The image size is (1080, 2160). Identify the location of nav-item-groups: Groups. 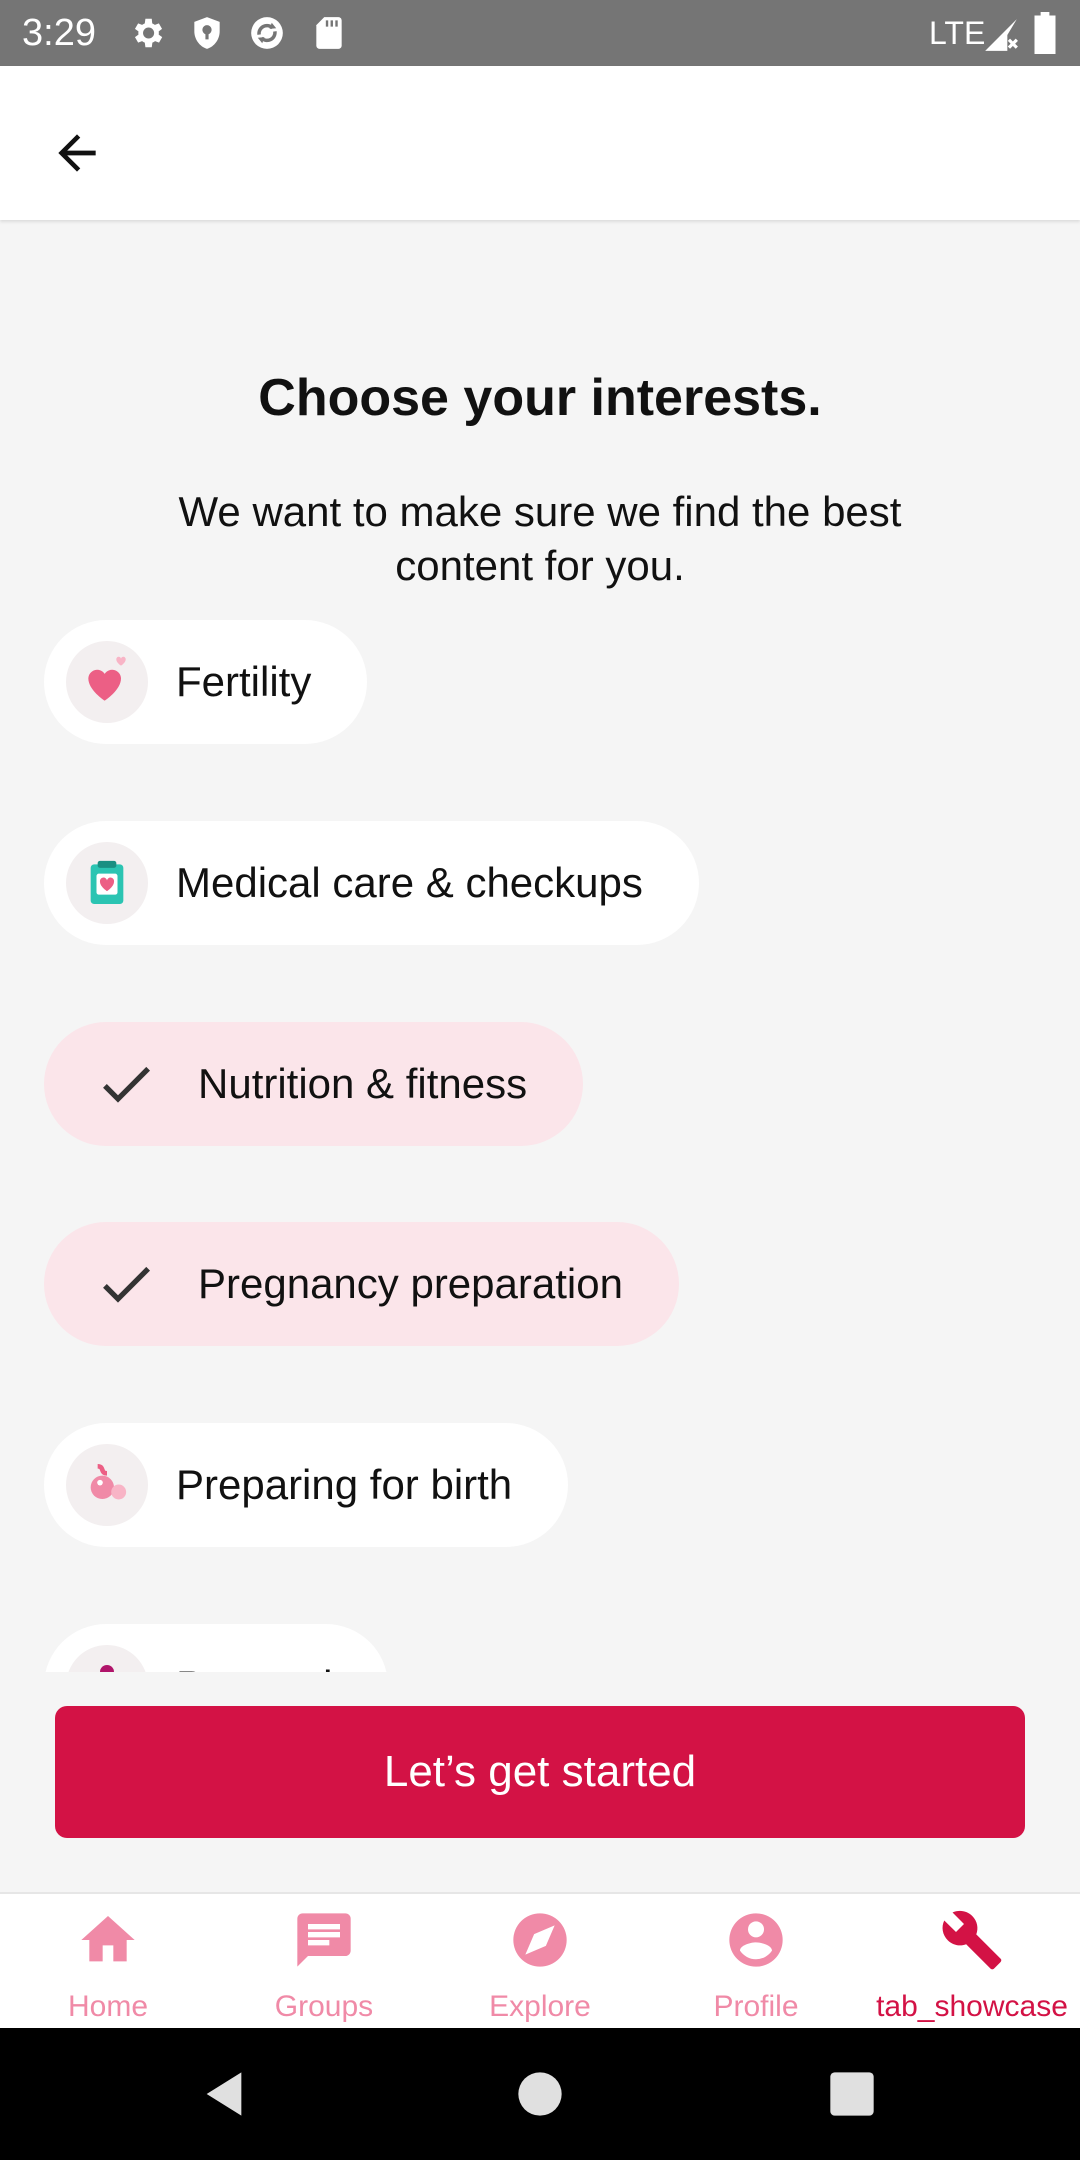
(324, 1961).